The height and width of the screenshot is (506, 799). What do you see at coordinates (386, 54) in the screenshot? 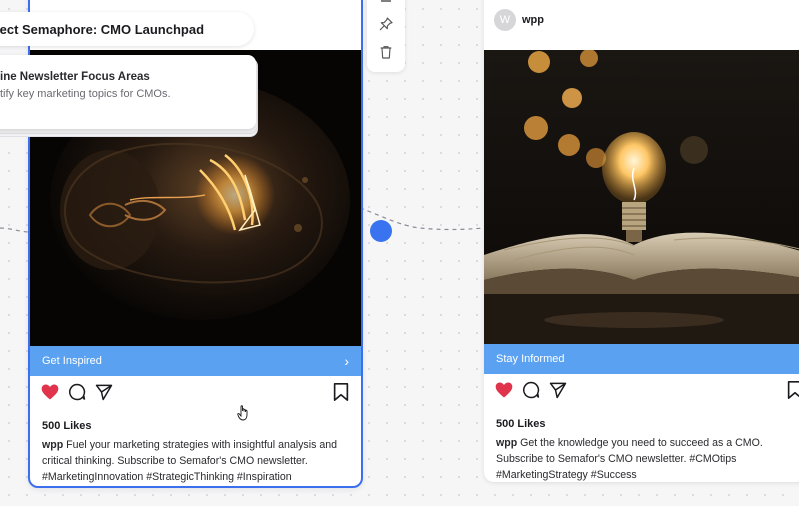
I see `trash-icon` at bounding box center [386, 54].